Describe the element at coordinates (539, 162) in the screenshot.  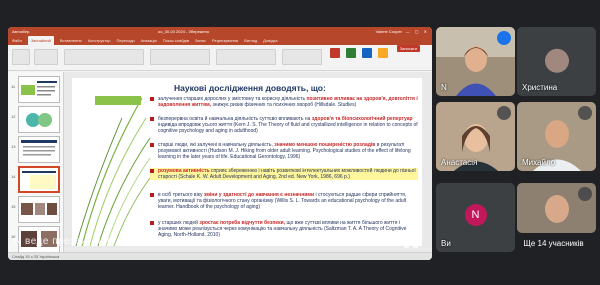
I see `participant-name: Михайло` at that location.